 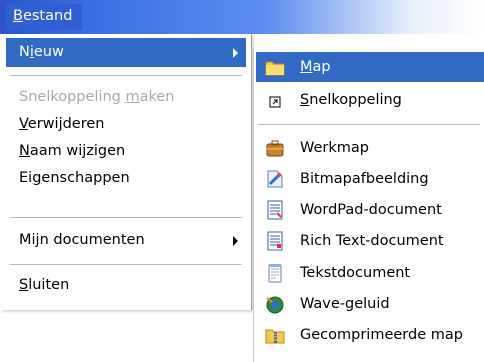 I want to click on menu-item-new: Nieuw, so click(x=126, y=52).